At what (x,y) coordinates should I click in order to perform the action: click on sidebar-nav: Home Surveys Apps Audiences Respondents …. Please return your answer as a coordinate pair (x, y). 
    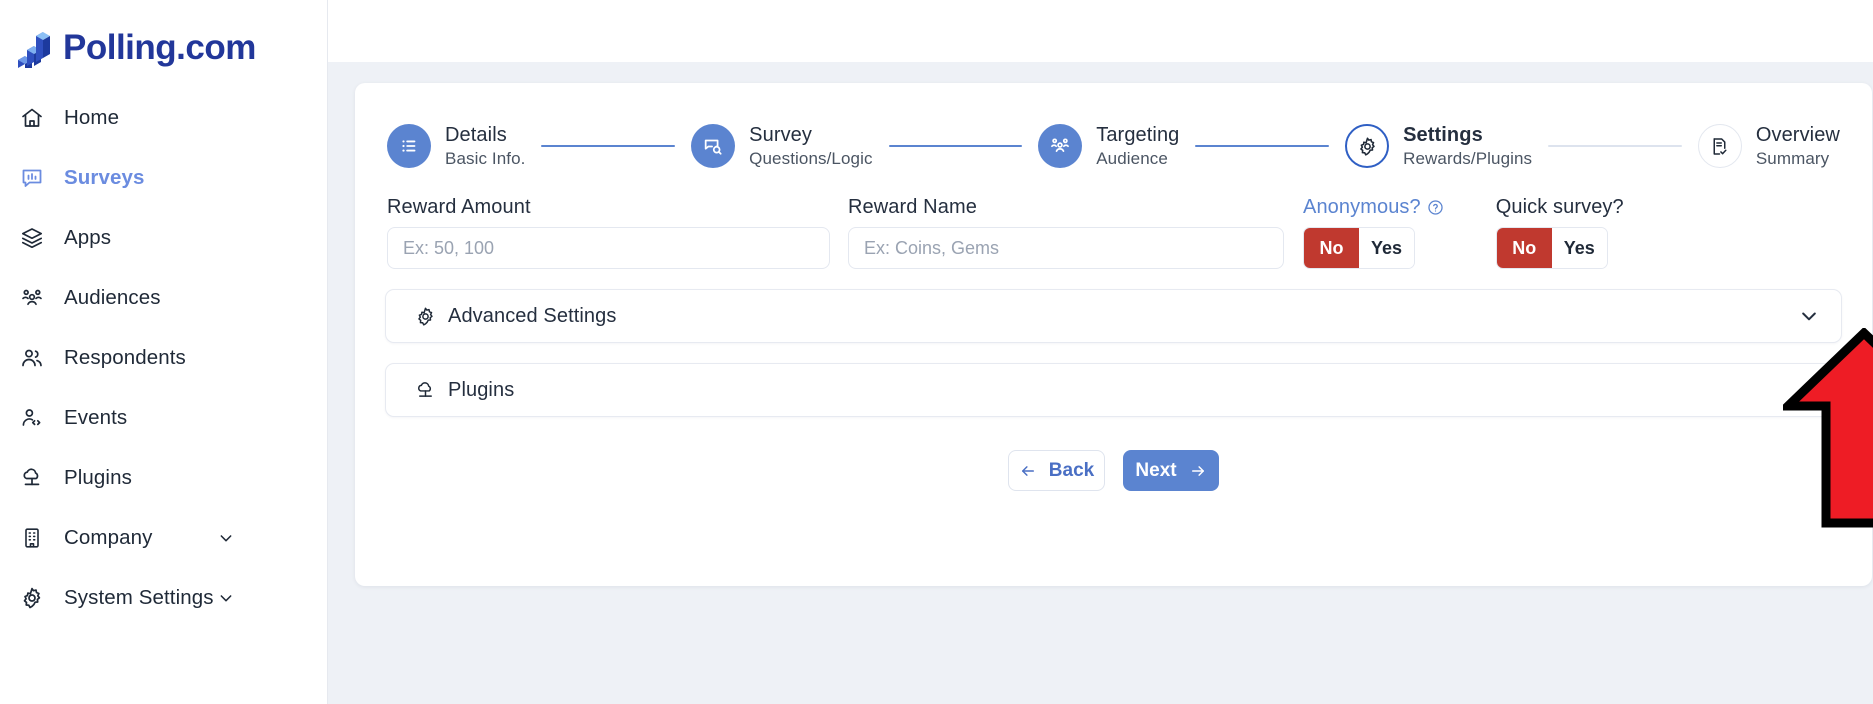
    Looking at the image, I should click on (163, 358).